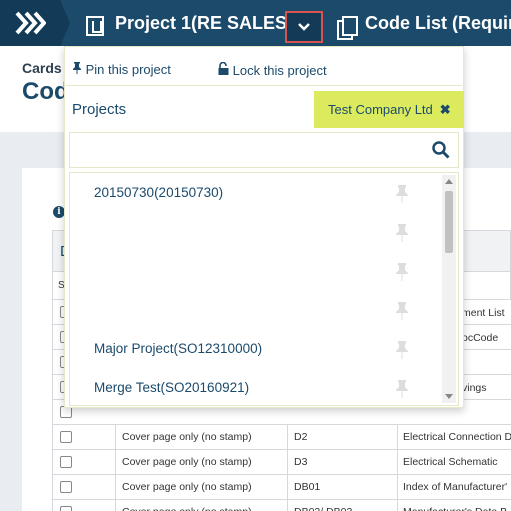  I want to click on project-search-input, so click(264, 150).